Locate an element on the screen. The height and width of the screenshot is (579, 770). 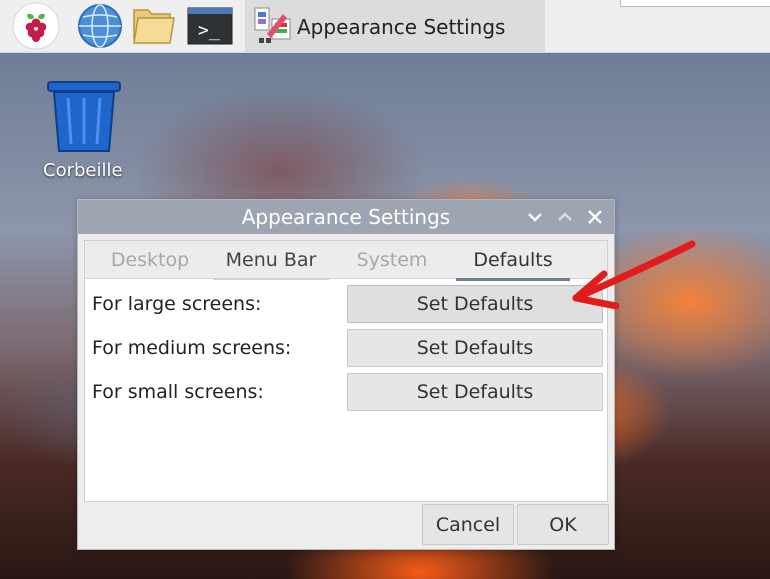
chevron-down-icon is located at coordinates (535, 217).